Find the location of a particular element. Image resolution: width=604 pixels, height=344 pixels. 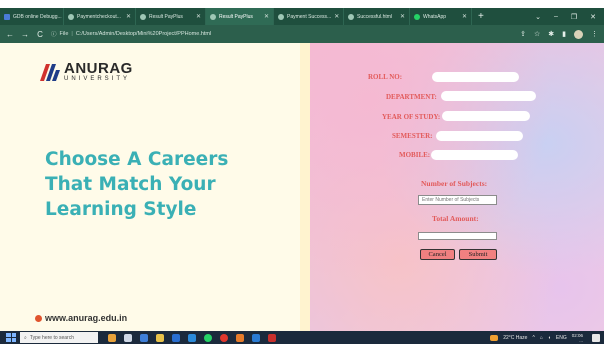

globe-icon is located at coordinates (38, 318).